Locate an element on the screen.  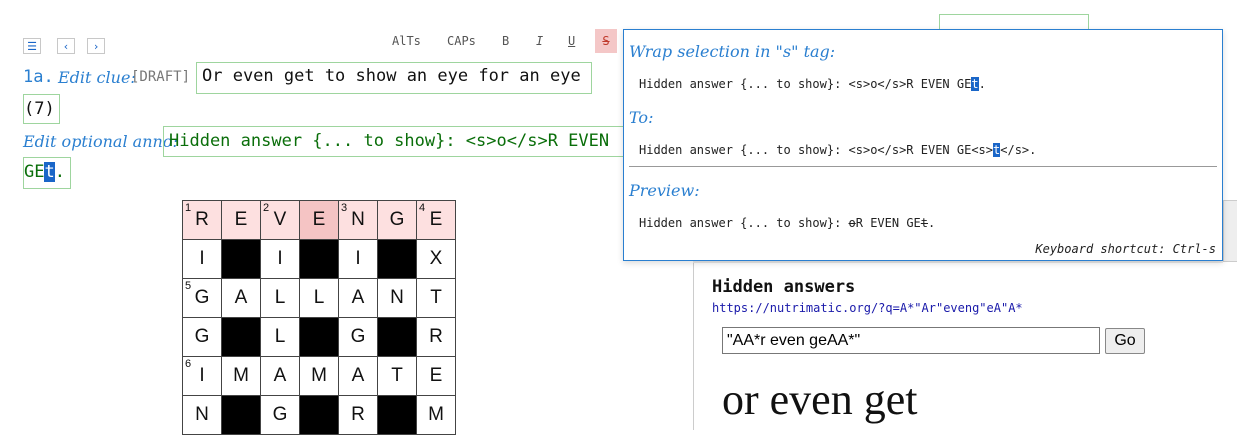
italic-button: I is located at coordinates (539, 42).